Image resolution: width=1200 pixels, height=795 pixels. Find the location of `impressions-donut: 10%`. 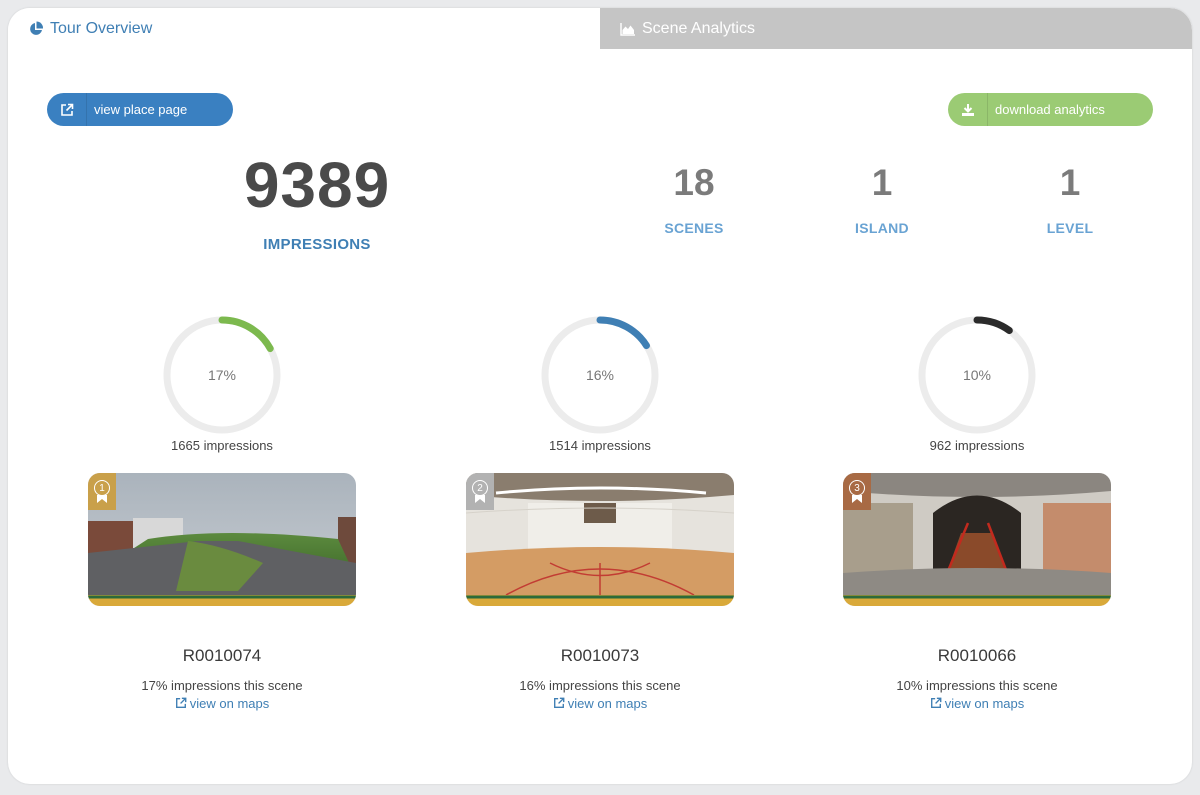

impressions-donut: 10% is located at coordinates (977, 375).